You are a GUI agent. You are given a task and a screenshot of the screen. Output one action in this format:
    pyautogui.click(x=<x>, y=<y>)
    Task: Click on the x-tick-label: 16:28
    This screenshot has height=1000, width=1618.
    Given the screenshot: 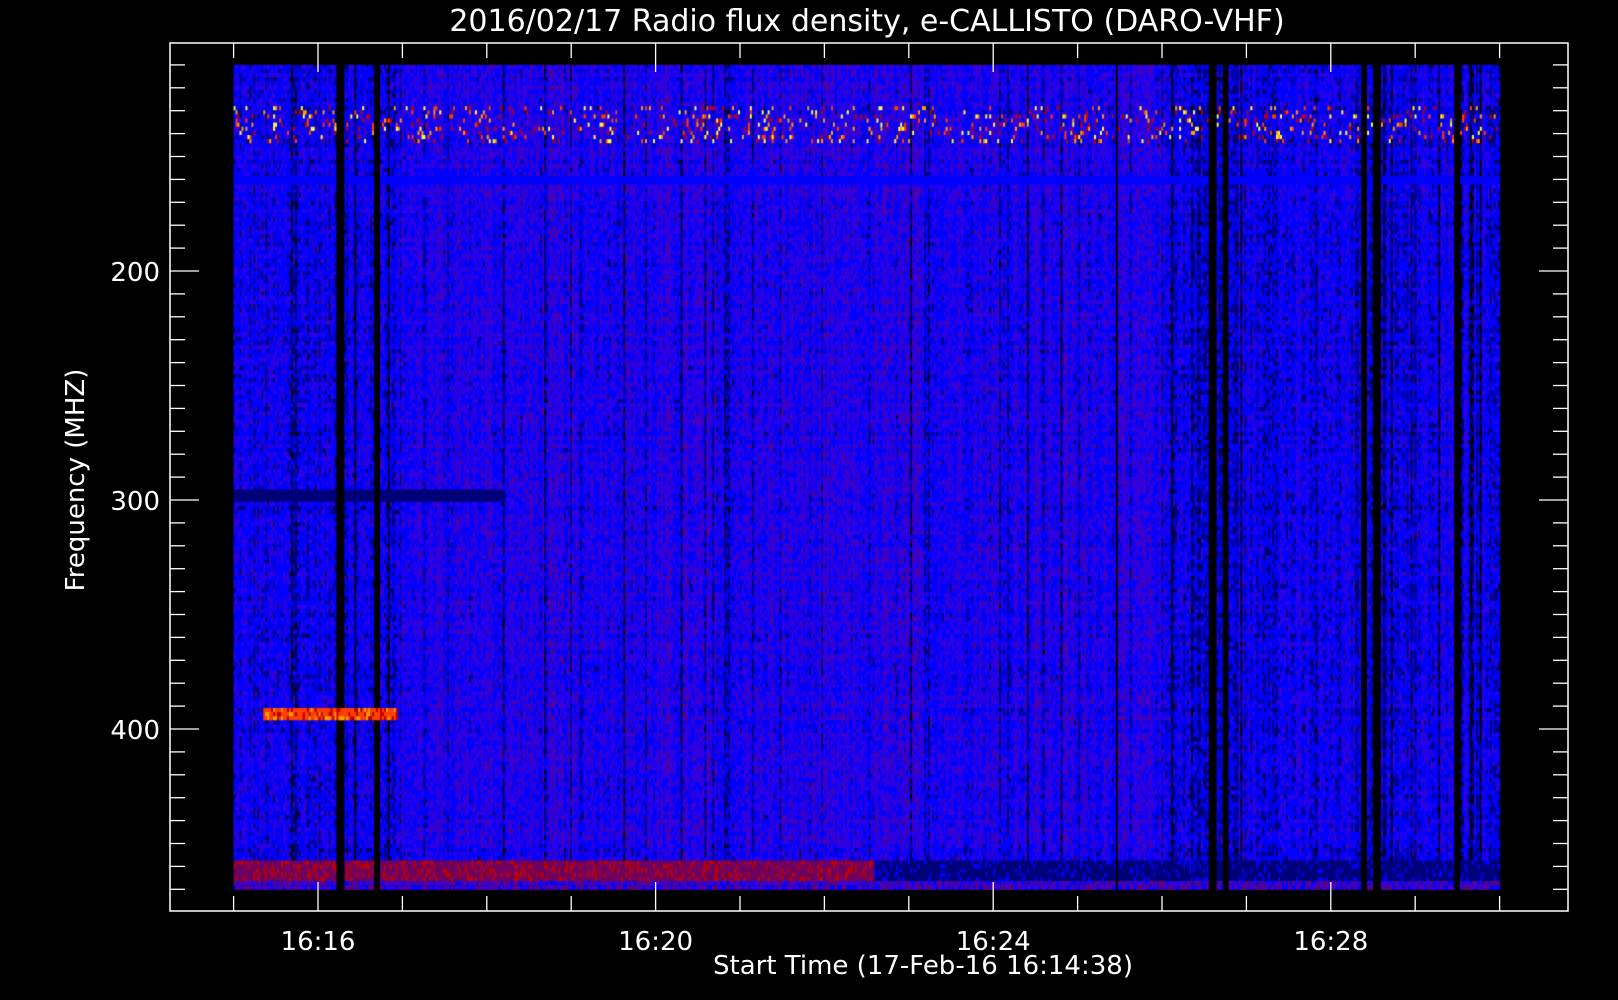 What is the action you would take?
    pyautogui.click(x=1330, y=942)
    